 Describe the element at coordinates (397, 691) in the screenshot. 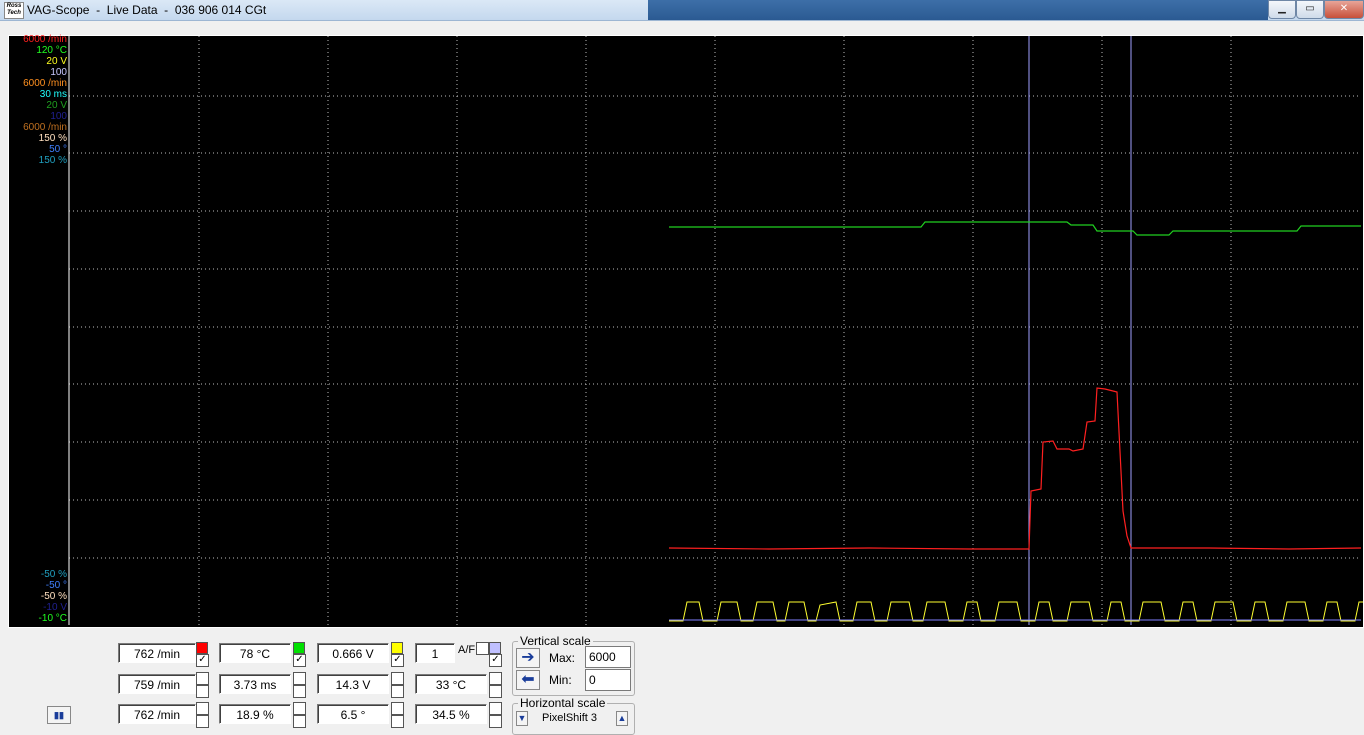

I see `channel-7-checkbox` at that location.